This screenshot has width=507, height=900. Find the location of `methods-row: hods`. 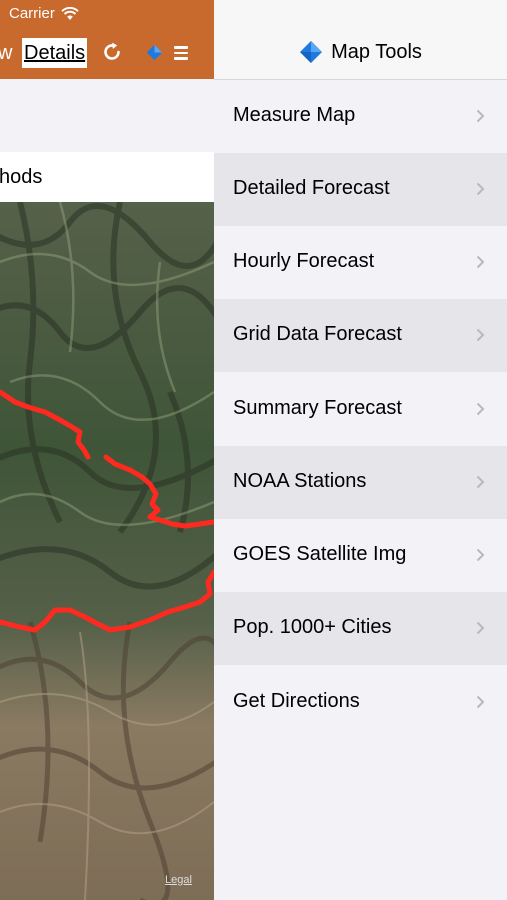

methods-row: hods is located at coordinates (107, 177).